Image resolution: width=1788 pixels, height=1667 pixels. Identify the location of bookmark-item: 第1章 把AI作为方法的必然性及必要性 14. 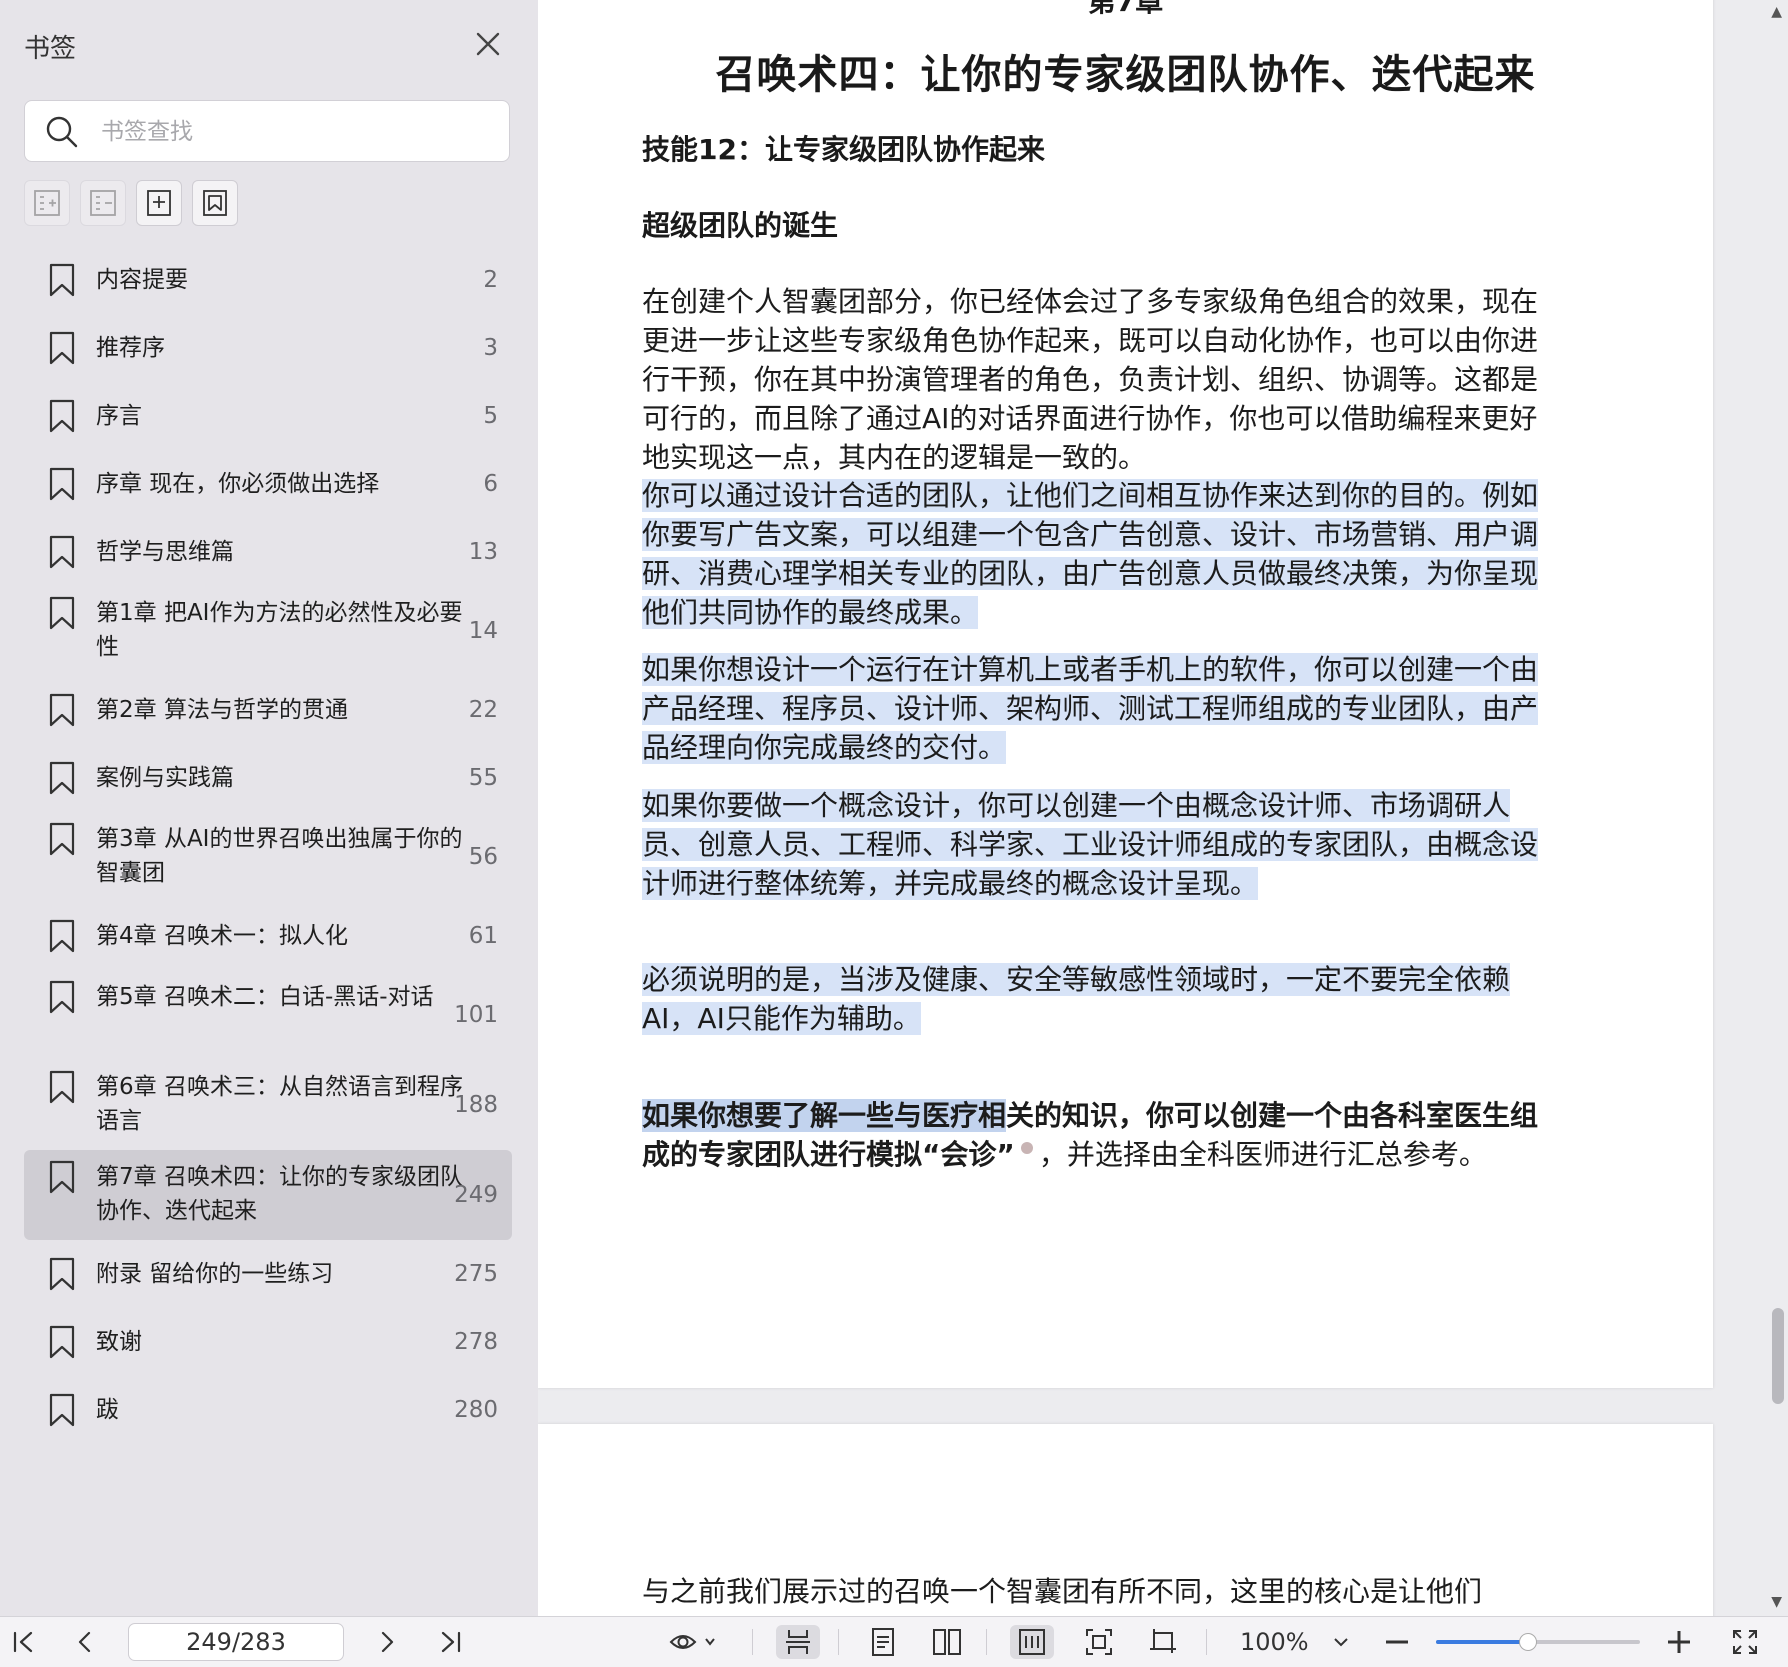
(268, 631).